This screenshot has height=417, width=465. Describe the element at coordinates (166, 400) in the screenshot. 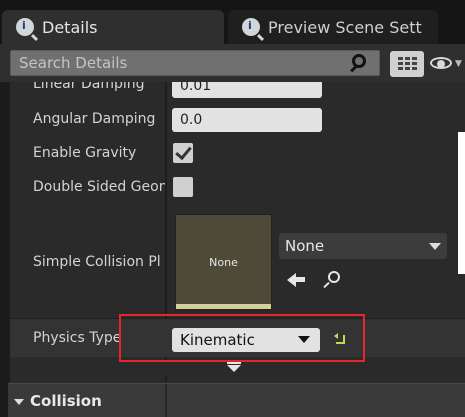

I see `category-splitter` at that location.